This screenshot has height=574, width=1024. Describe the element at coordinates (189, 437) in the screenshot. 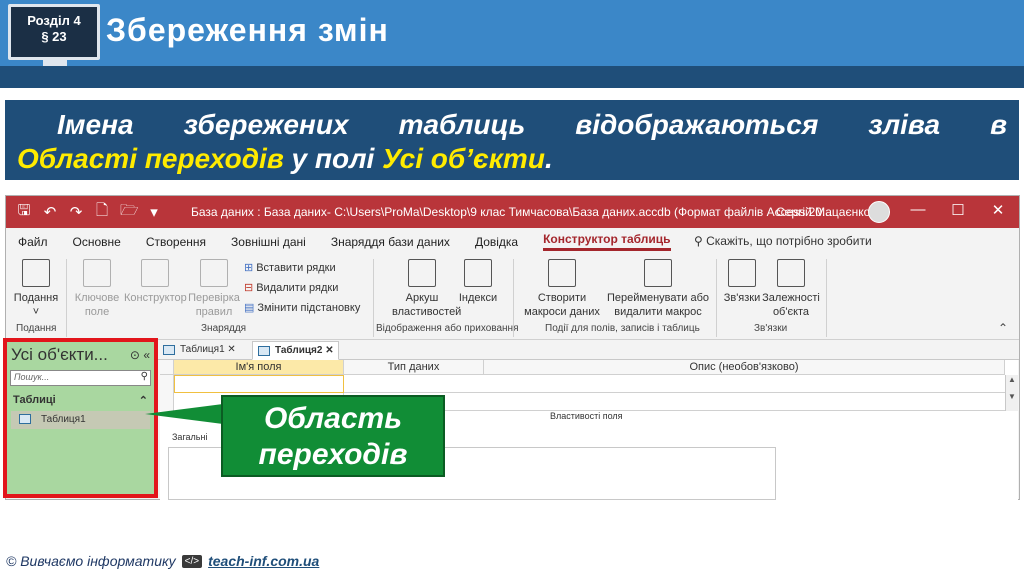

I see `tab-general: Загальні` at that location.